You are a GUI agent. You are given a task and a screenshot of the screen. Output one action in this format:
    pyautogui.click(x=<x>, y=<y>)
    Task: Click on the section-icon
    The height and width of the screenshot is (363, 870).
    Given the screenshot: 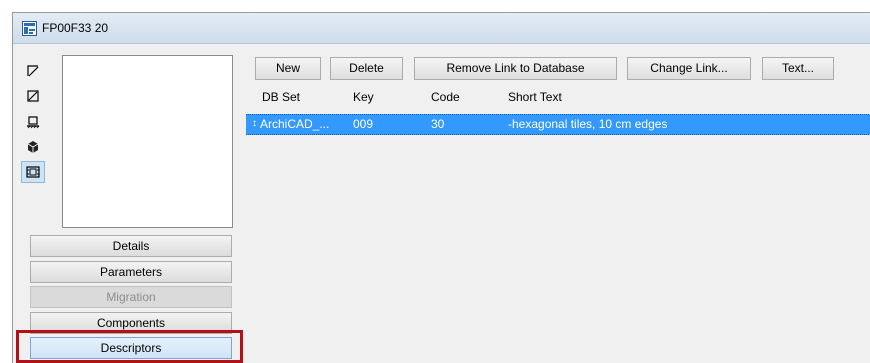 What is the action you would take?
    pyautogui.click(x=33, y=96)
    